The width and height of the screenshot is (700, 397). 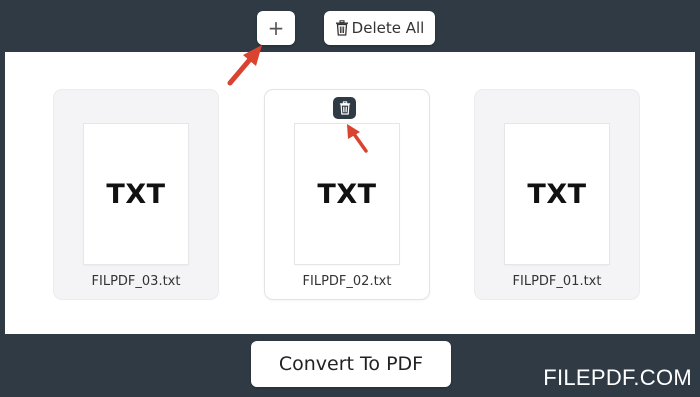 I want to click on delete-all-button: Delete All, so click(x=379, y=28).